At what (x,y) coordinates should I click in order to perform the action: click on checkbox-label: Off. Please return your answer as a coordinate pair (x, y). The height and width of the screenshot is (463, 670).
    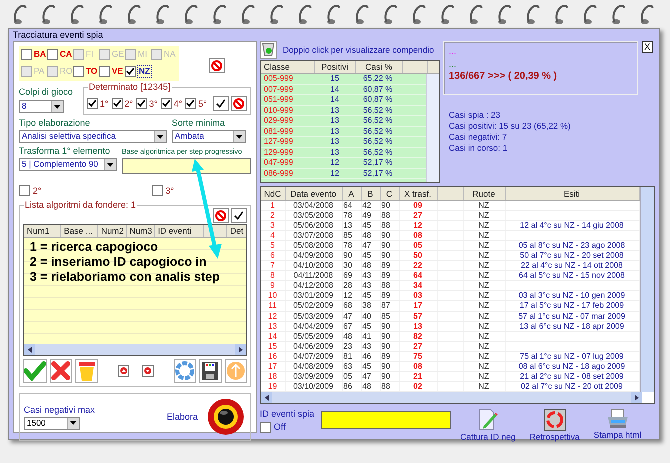
    Looking at the image, I should click on (280, 427).